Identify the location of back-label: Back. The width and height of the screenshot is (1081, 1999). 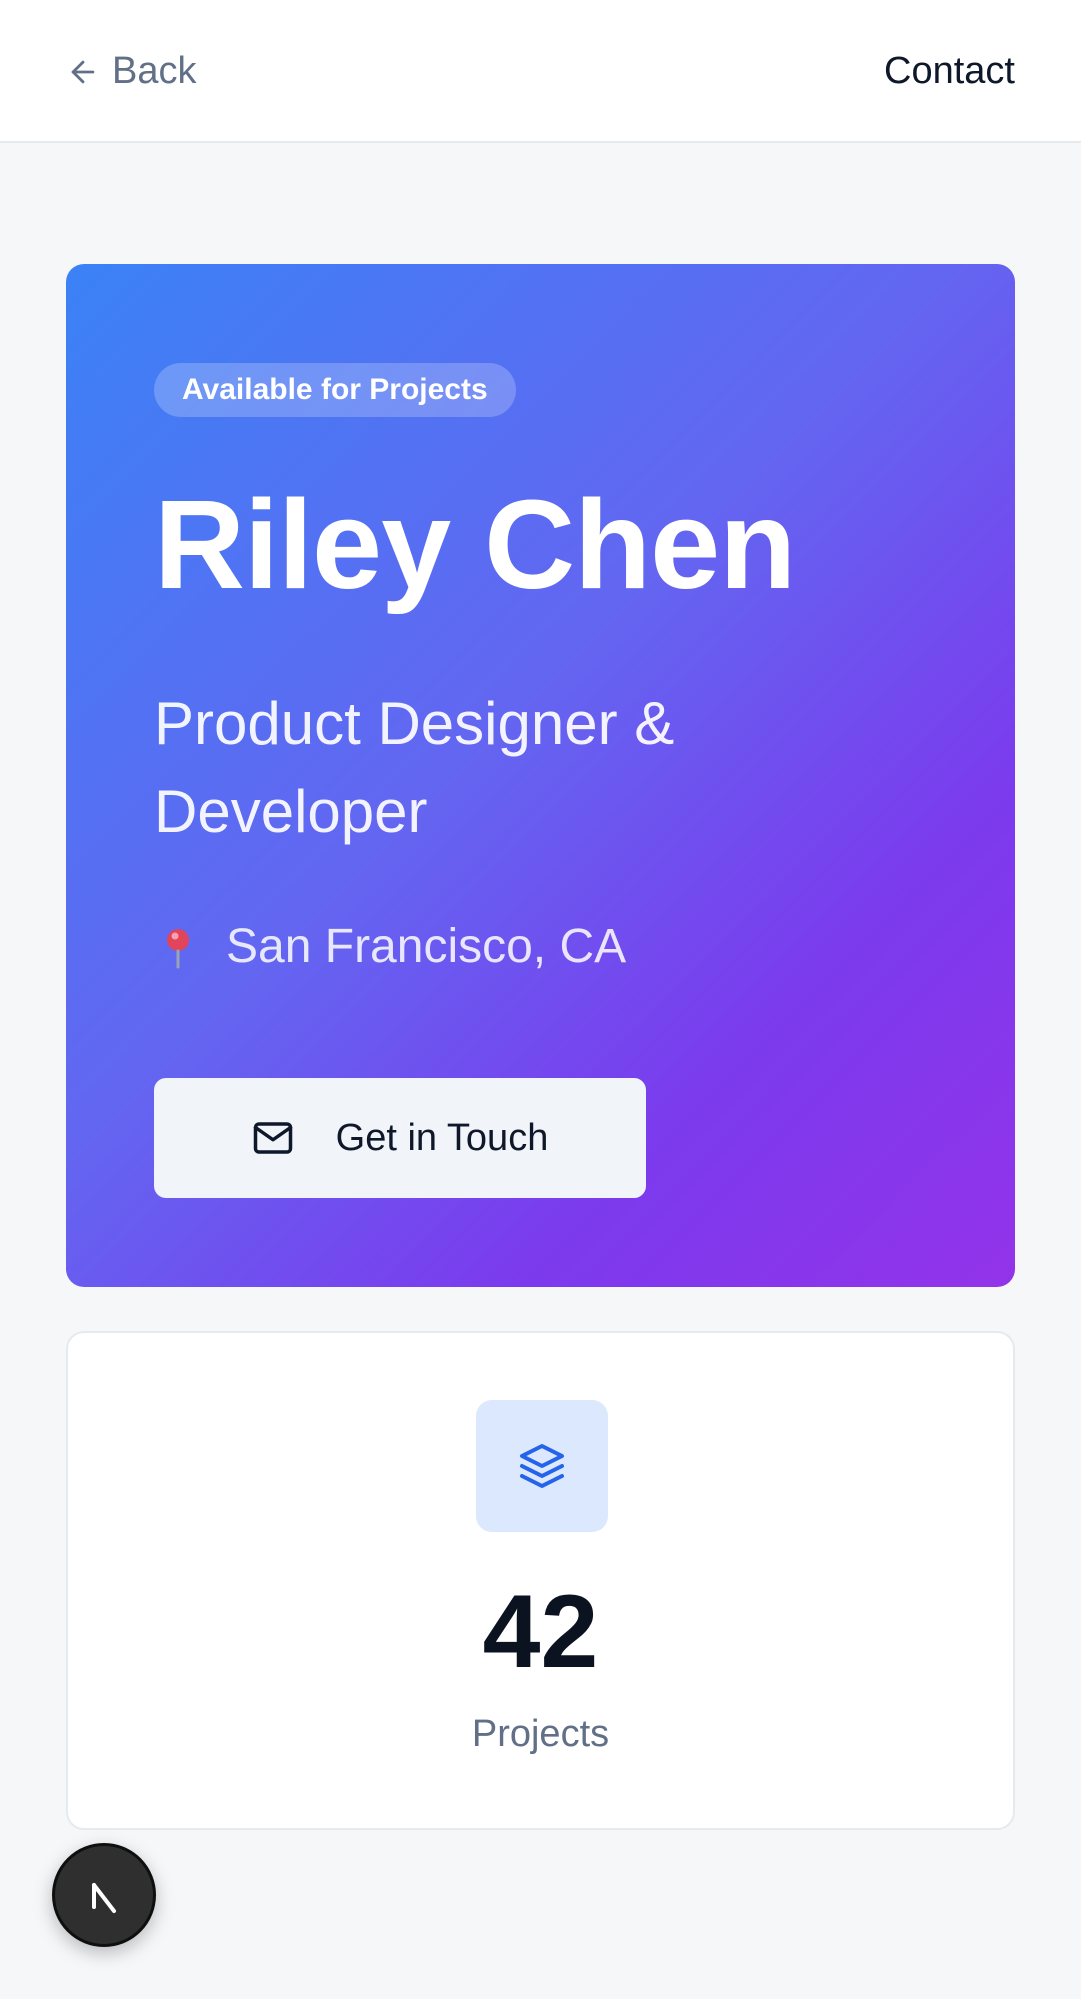
(154, 71).